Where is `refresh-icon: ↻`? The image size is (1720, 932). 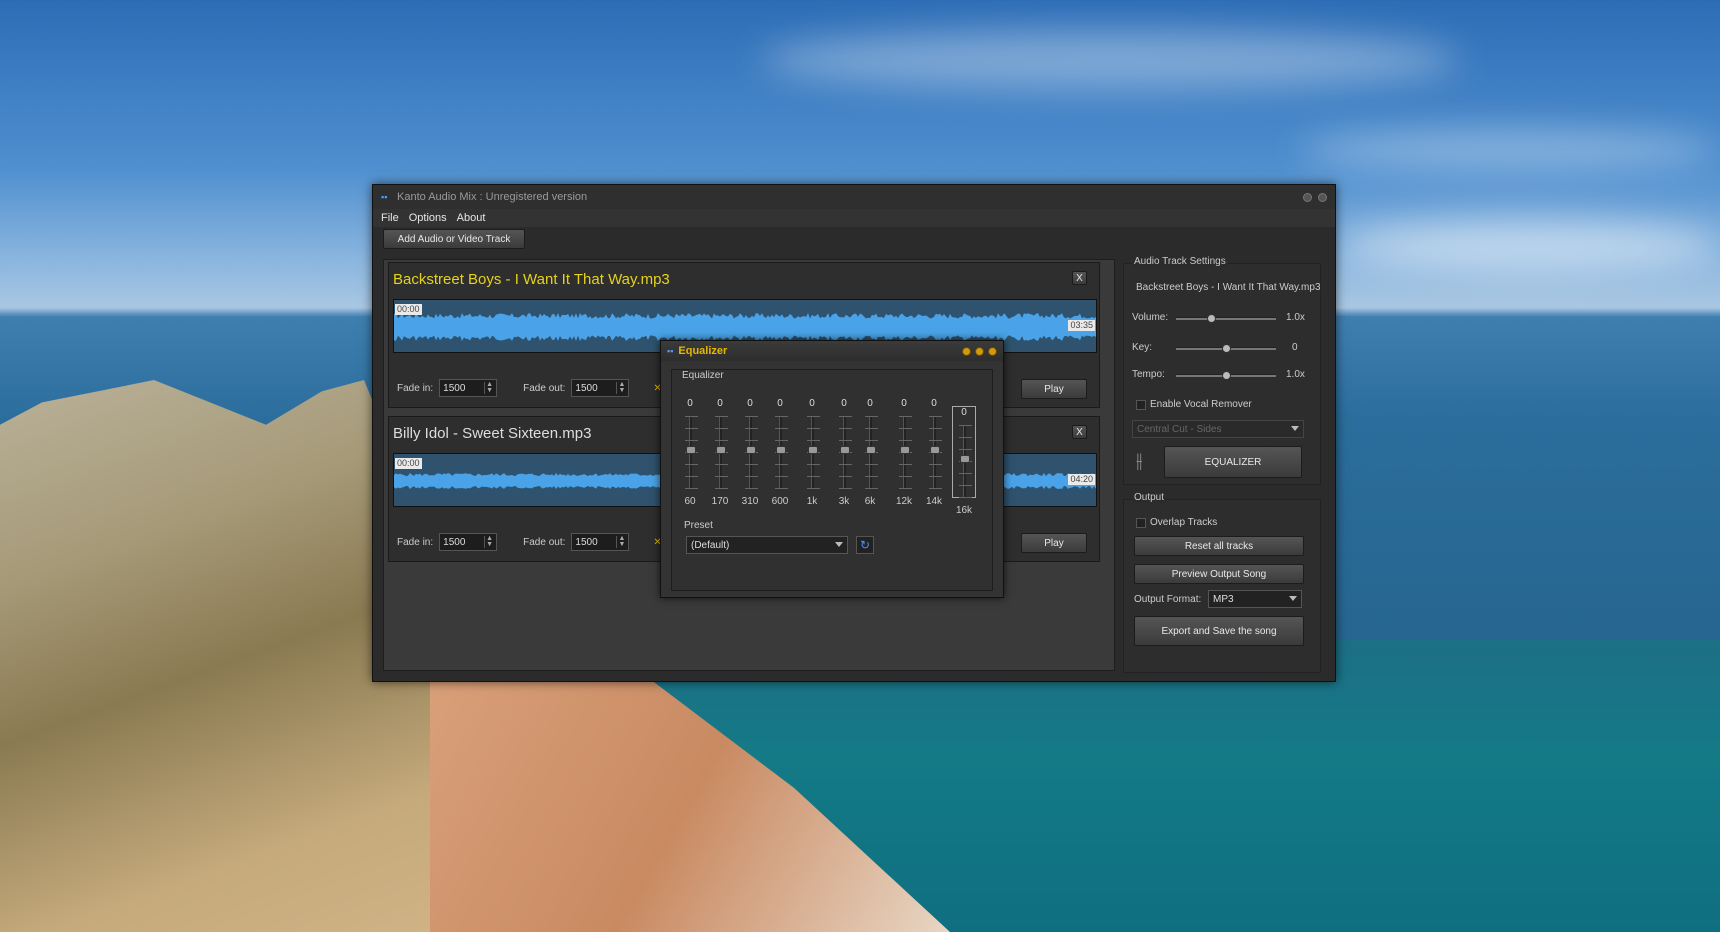
refresh-icon: ↻ is located at coordinates (865, 545).